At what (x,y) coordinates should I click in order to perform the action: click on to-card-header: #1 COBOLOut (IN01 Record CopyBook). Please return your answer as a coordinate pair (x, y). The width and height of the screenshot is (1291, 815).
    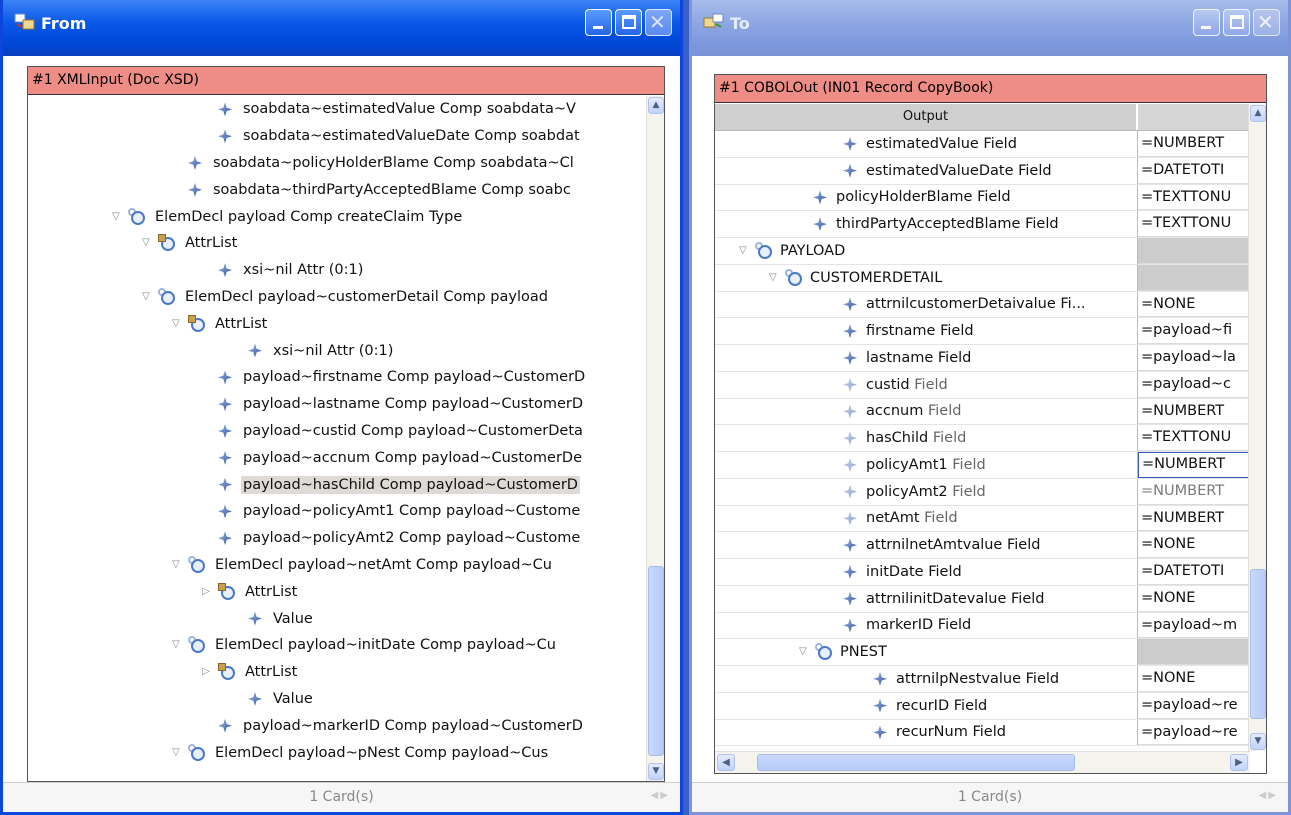
    Looking at the image, I should click on (990, 89).